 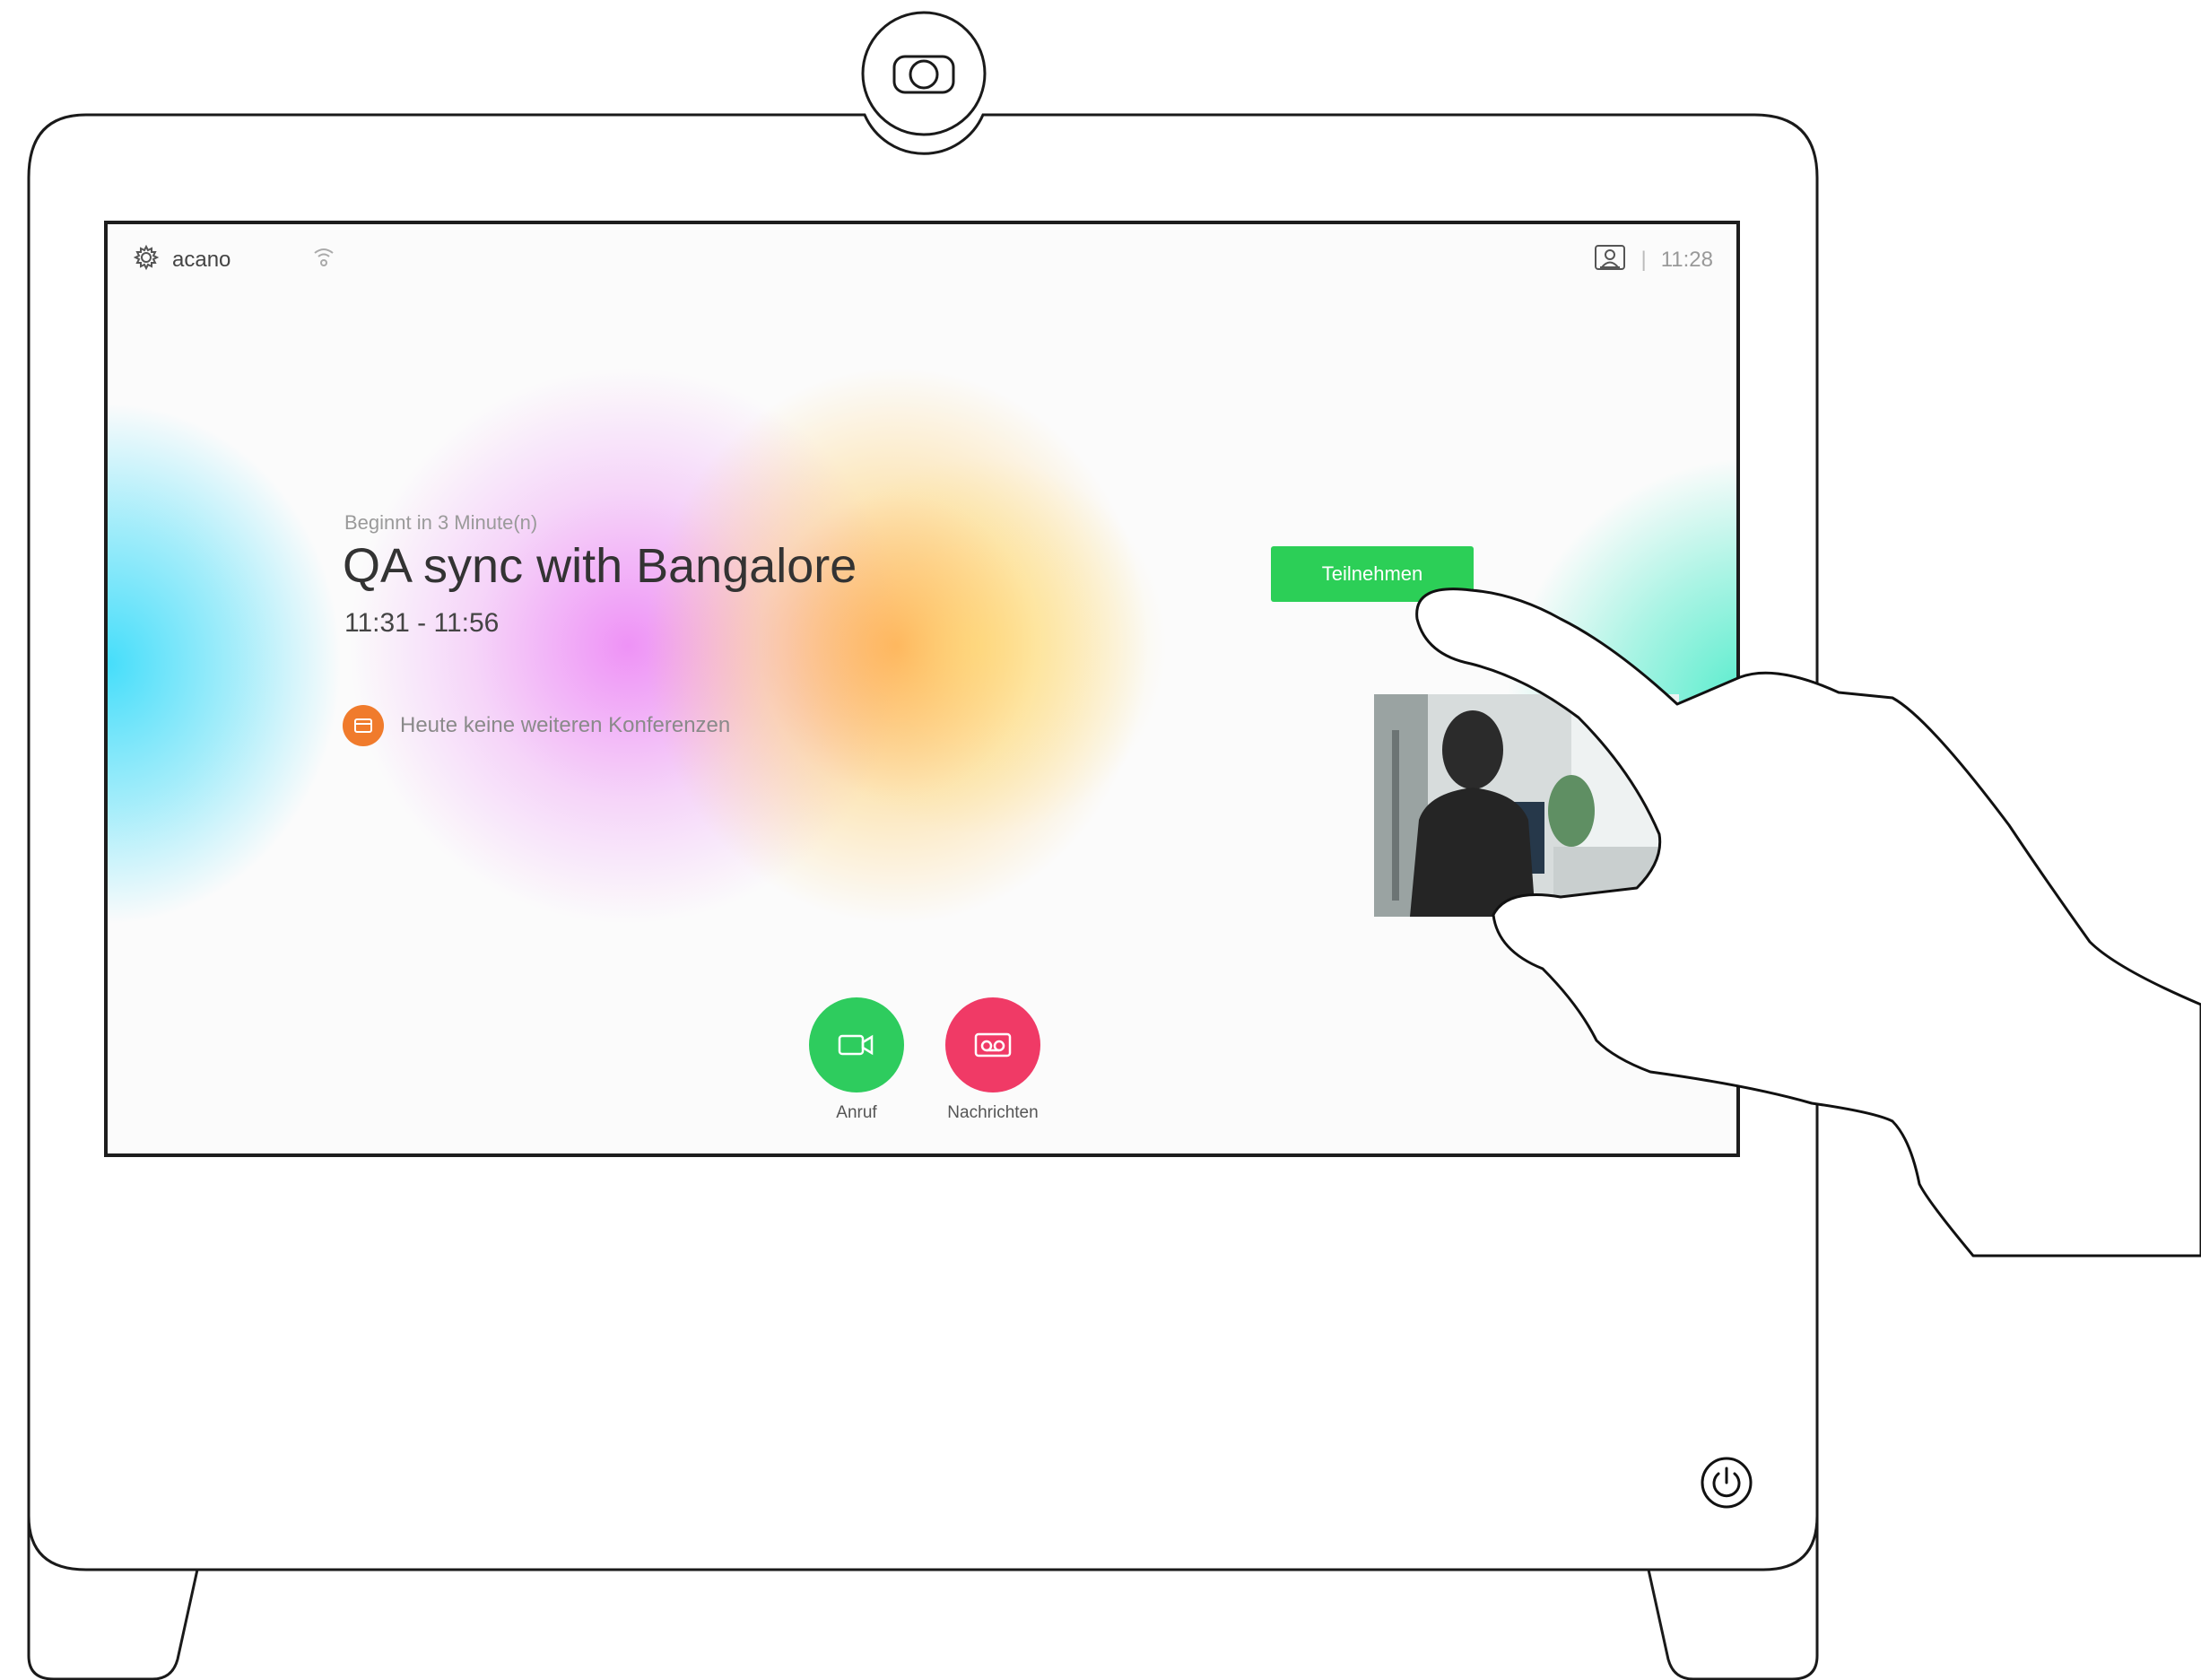 I want to click on power-button, so click(x=1726, y=1483).